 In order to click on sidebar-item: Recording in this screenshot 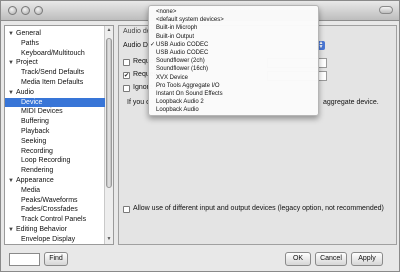, I will do `click(55, 151)`.